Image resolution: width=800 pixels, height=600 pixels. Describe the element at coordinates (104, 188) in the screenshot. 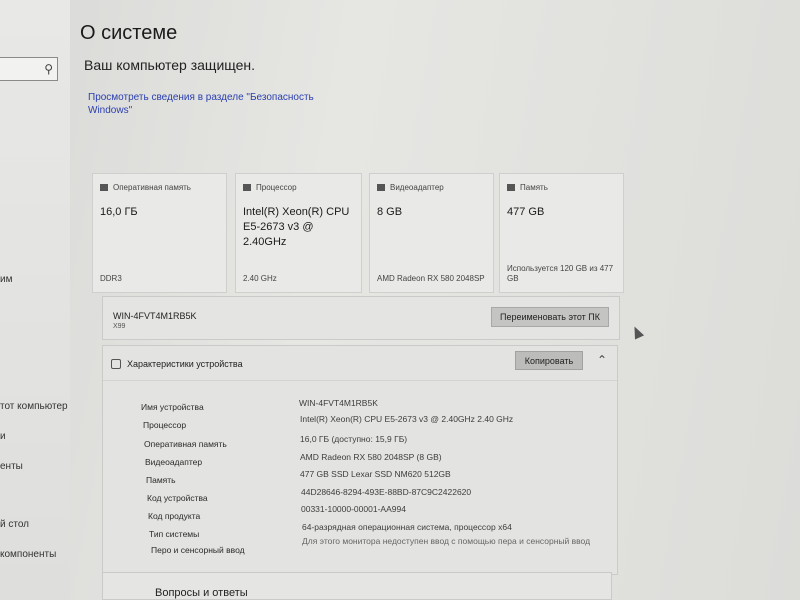

I see `ram-icon` at that location.